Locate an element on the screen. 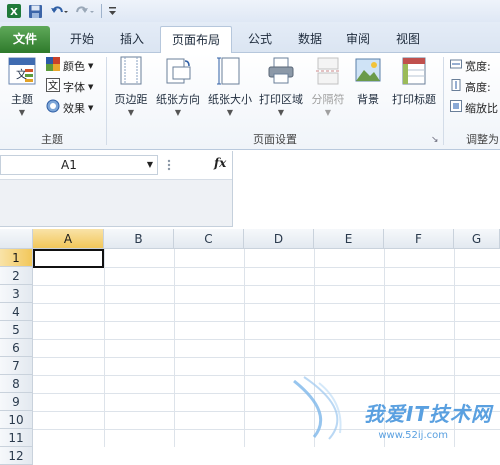 The image size is (500, 465). column-header-c: C is located at coordinates (209, 239).